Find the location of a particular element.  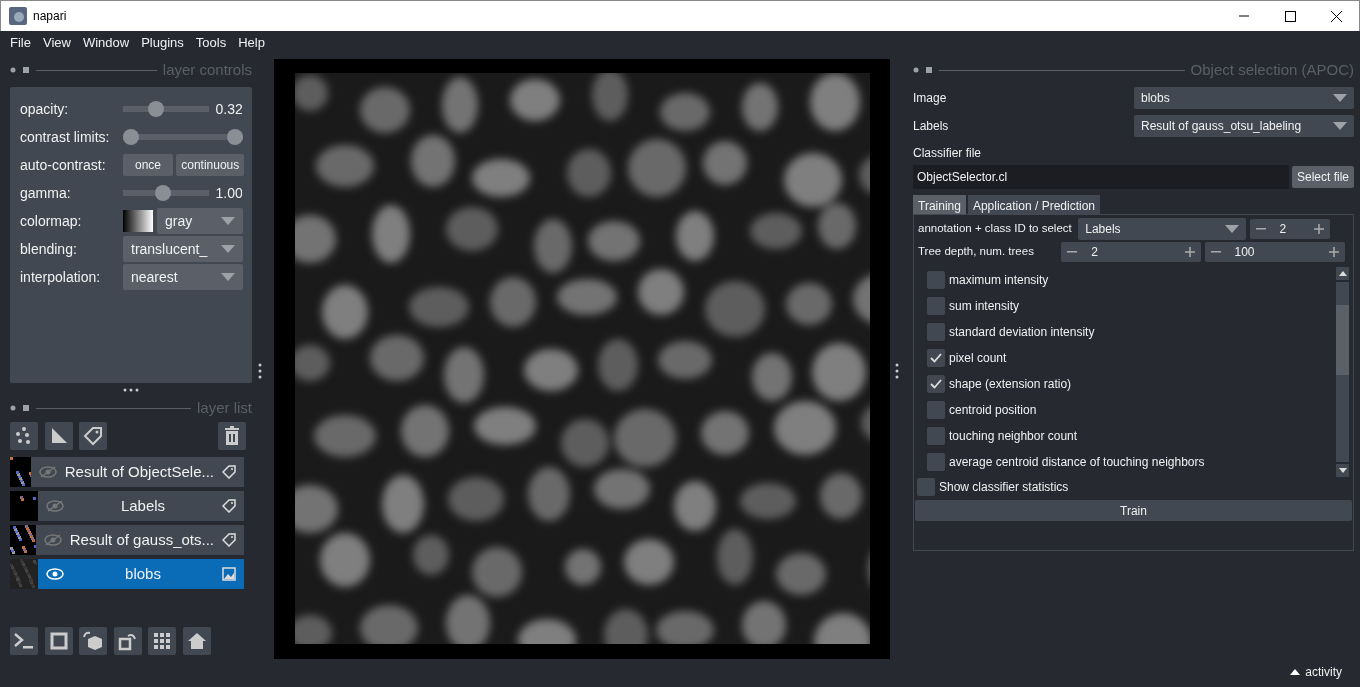

control-label: opacity: is located at coordinates (45, 109).